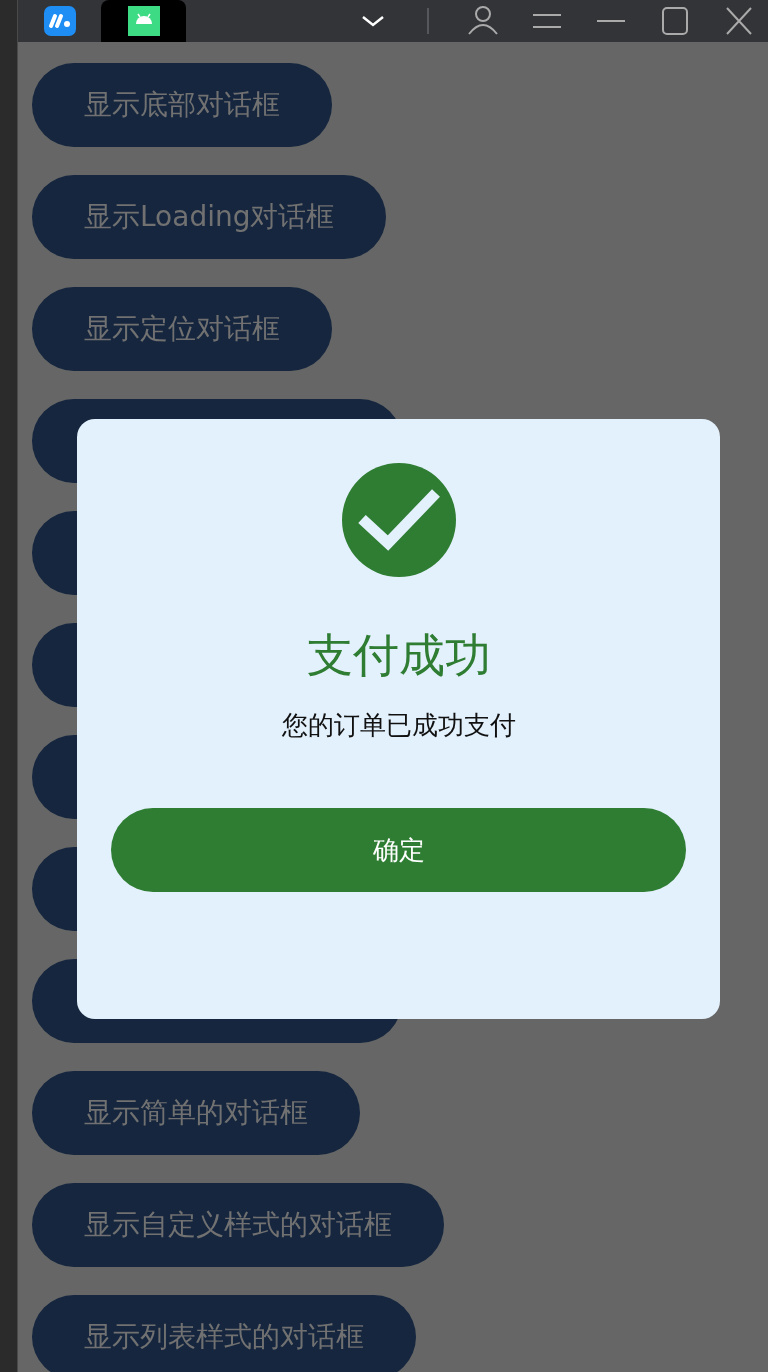 The height and width of the screenshot is (1372, 768). Describe the element at coordinates (209, 217) in the screenshot. I see `dialog-button: 显示Loading对话框` at that location.